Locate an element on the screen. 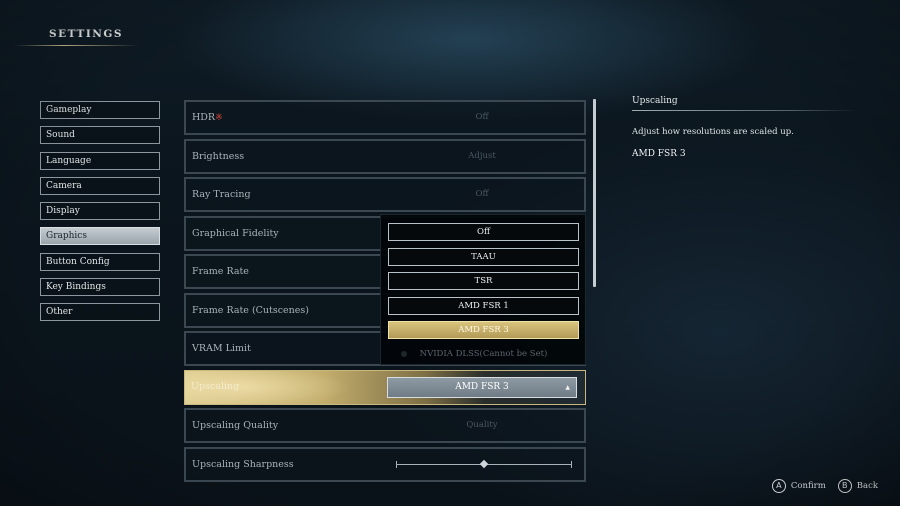 This screenshot has width=900, height=506. info-description: Adjust how resolutions are scaled up. is located at coordinates (713, 132).